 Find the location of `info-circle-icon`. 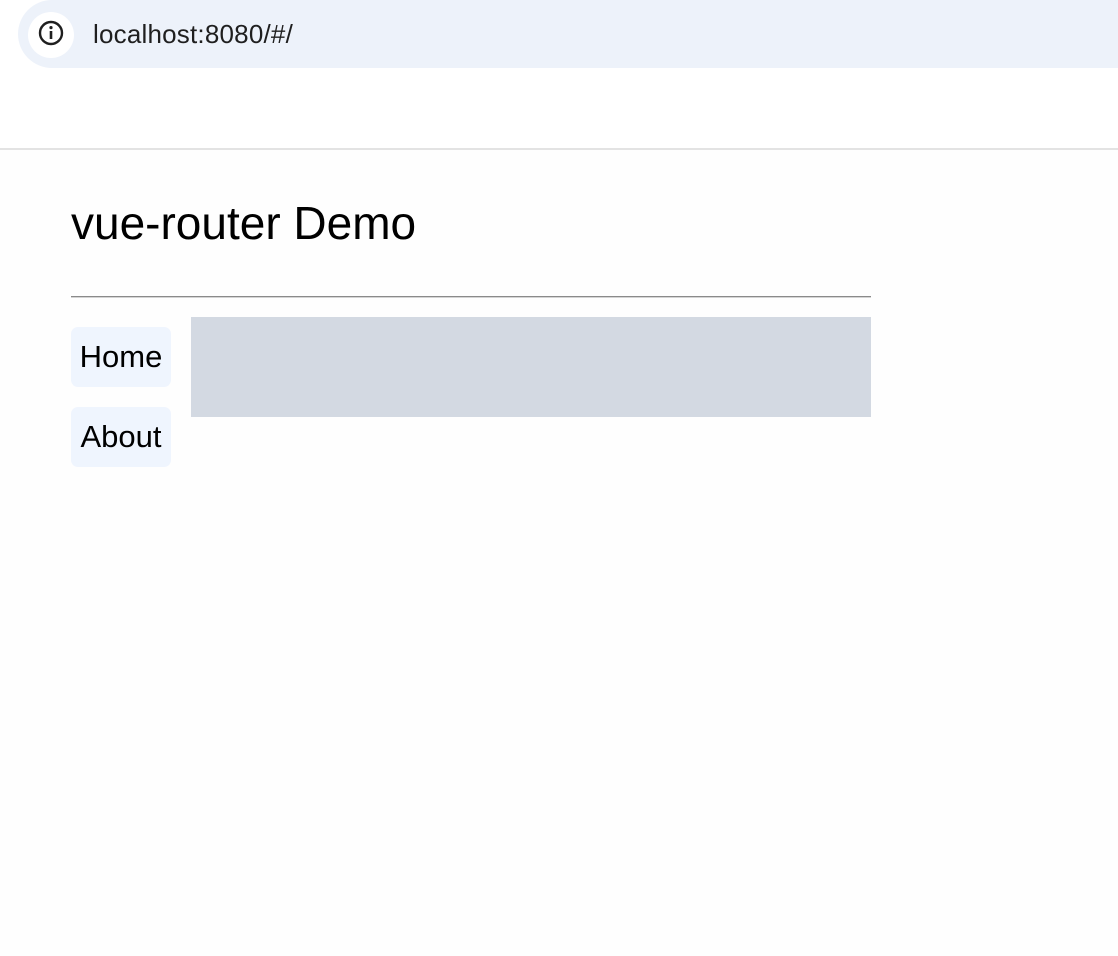

info-circle-icon is located at coordinates (51, 35).